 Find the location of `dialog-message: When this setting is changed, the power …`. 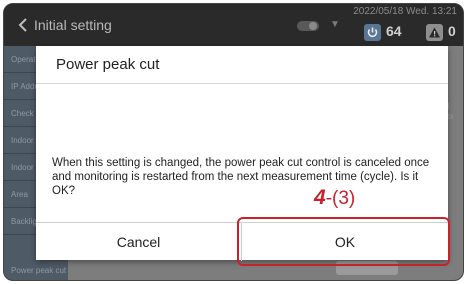

dialog-message: When this setting is changed, the power … is located at coordinates (241, 177).